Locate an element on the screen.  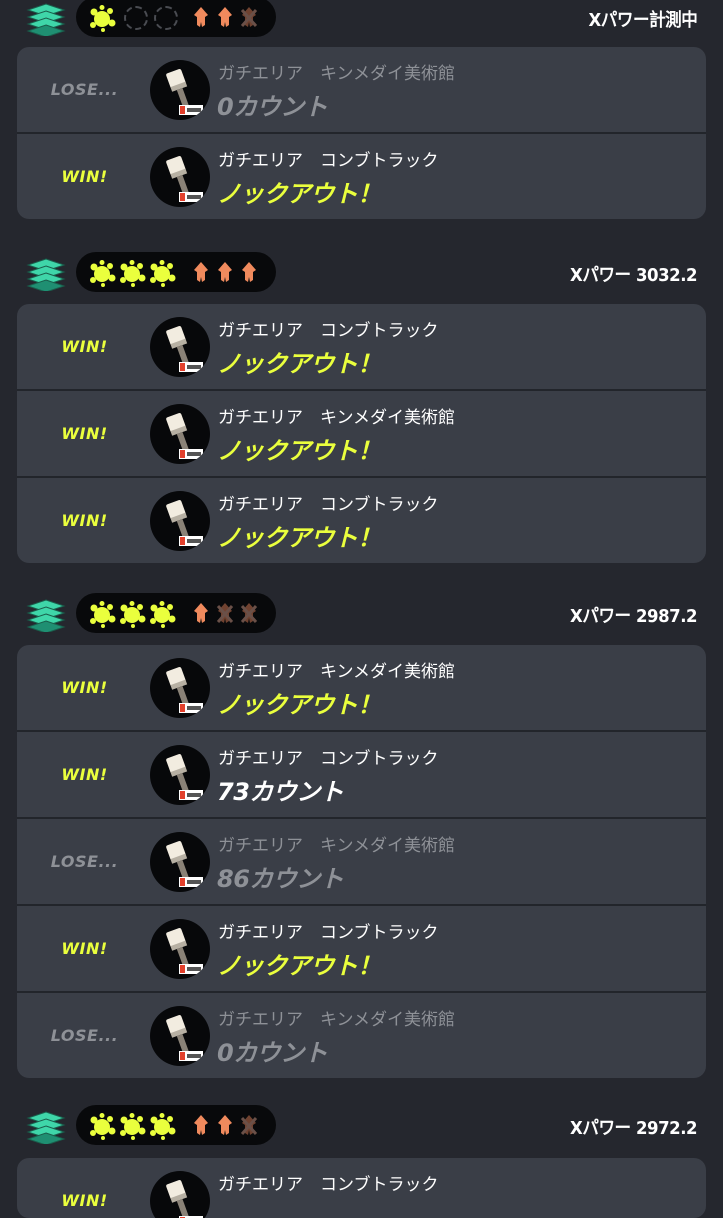
x-power: Xパワー 2972.2 is located at coordinates (633, 1128).